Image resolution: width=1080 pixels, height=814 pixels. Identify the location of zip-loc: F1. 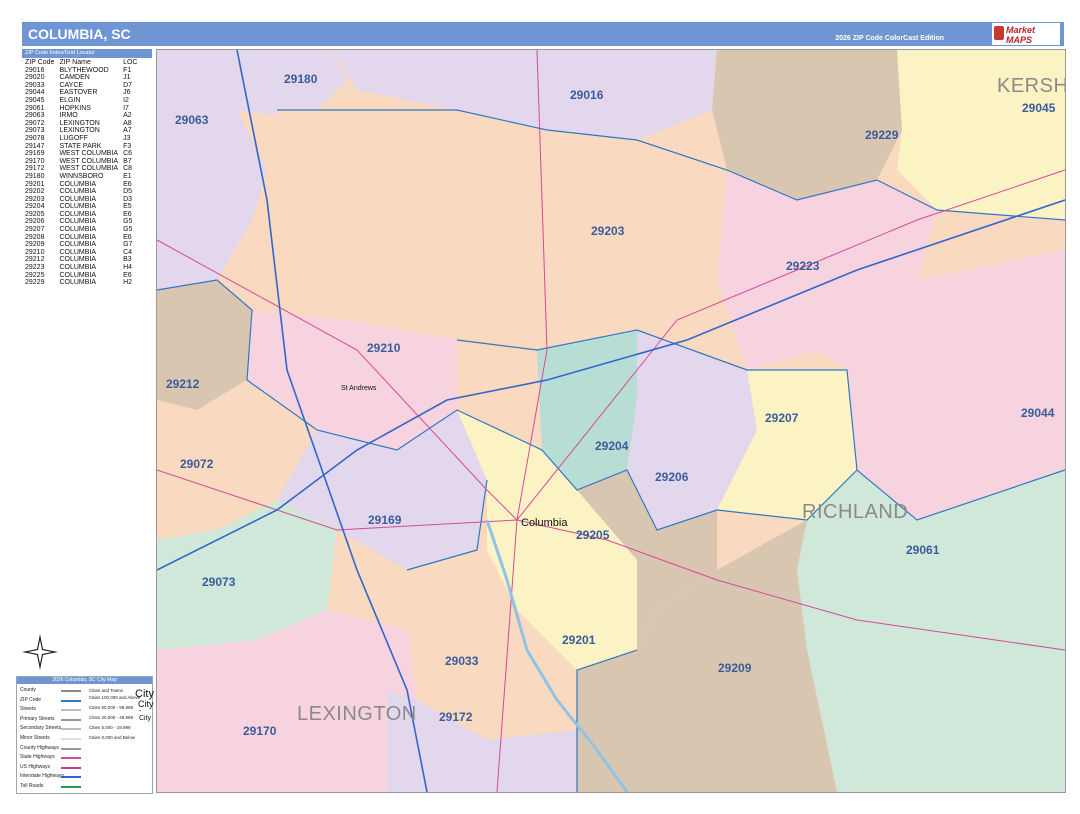
(127, 70).